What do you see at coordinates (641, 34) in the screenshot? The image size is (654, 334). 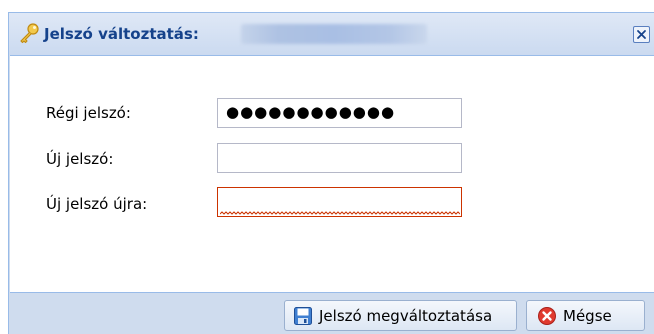 I see `close-icon` at bounding box center [641, 34].